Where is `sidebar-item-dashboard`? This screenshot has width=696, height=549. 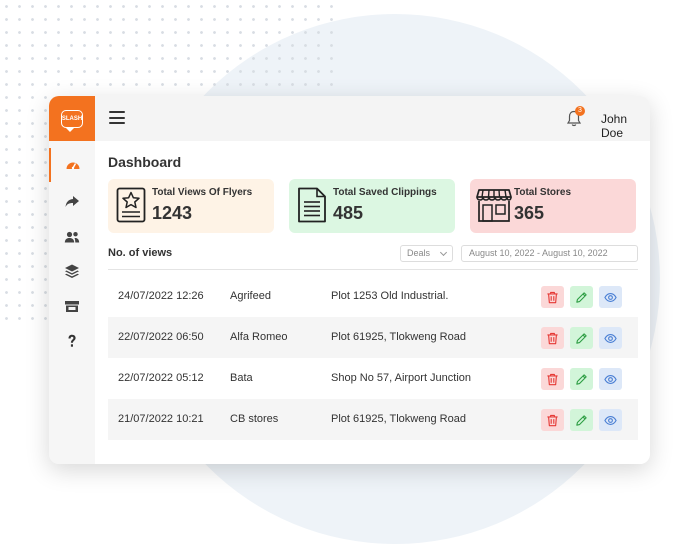
sidebar-item-dashboard is located at coordinates (72, 165).